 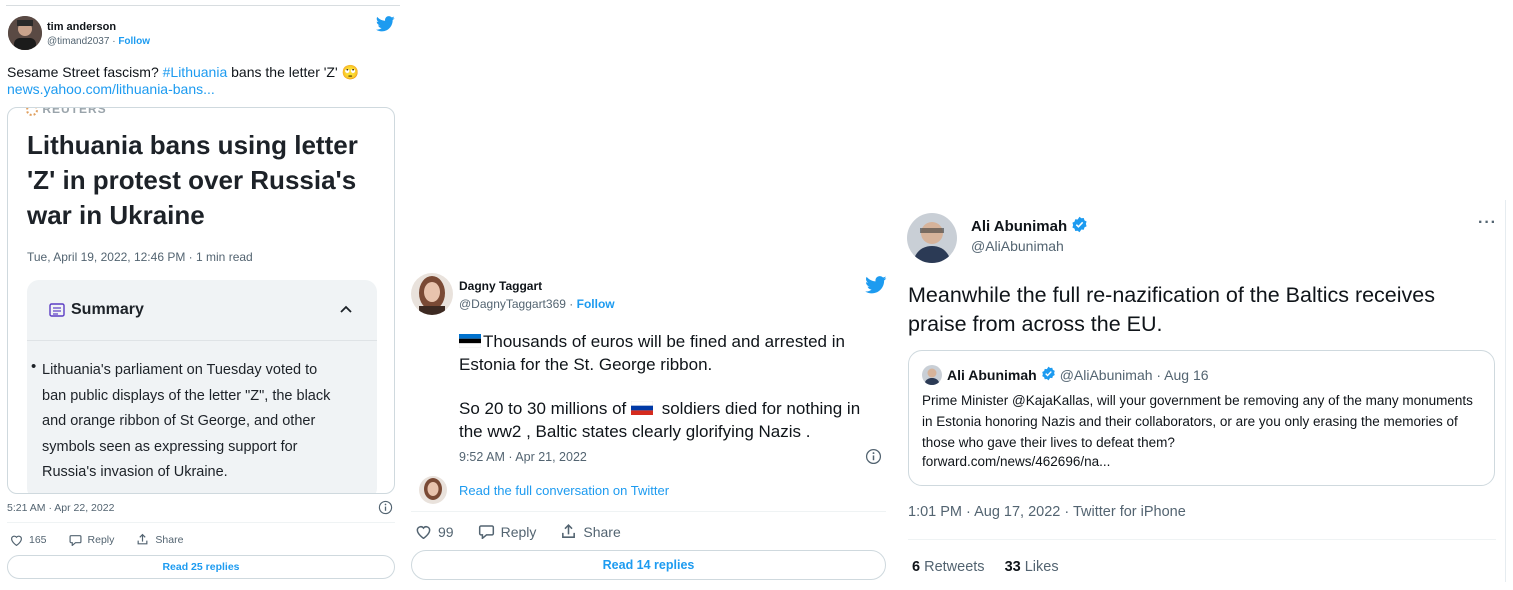 I want to click on tweet-text-part: bans the letter 'Z' 🙄, so click(x=293, y=72).